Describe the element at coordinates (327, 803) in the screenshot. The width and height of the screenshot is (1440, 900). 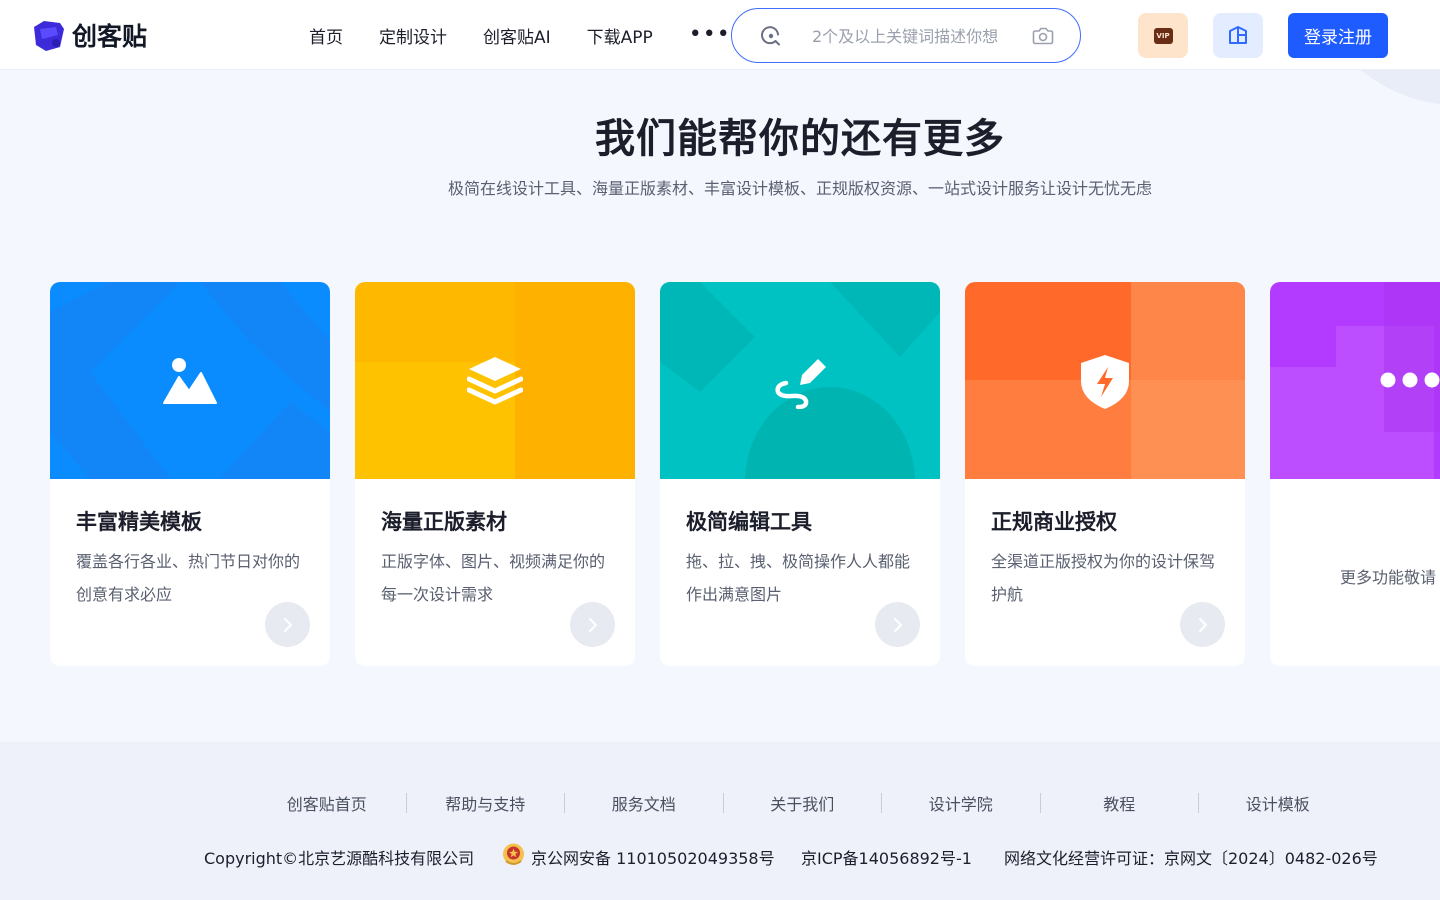
I see `footer-link-home: 创客贴首页` at that location.